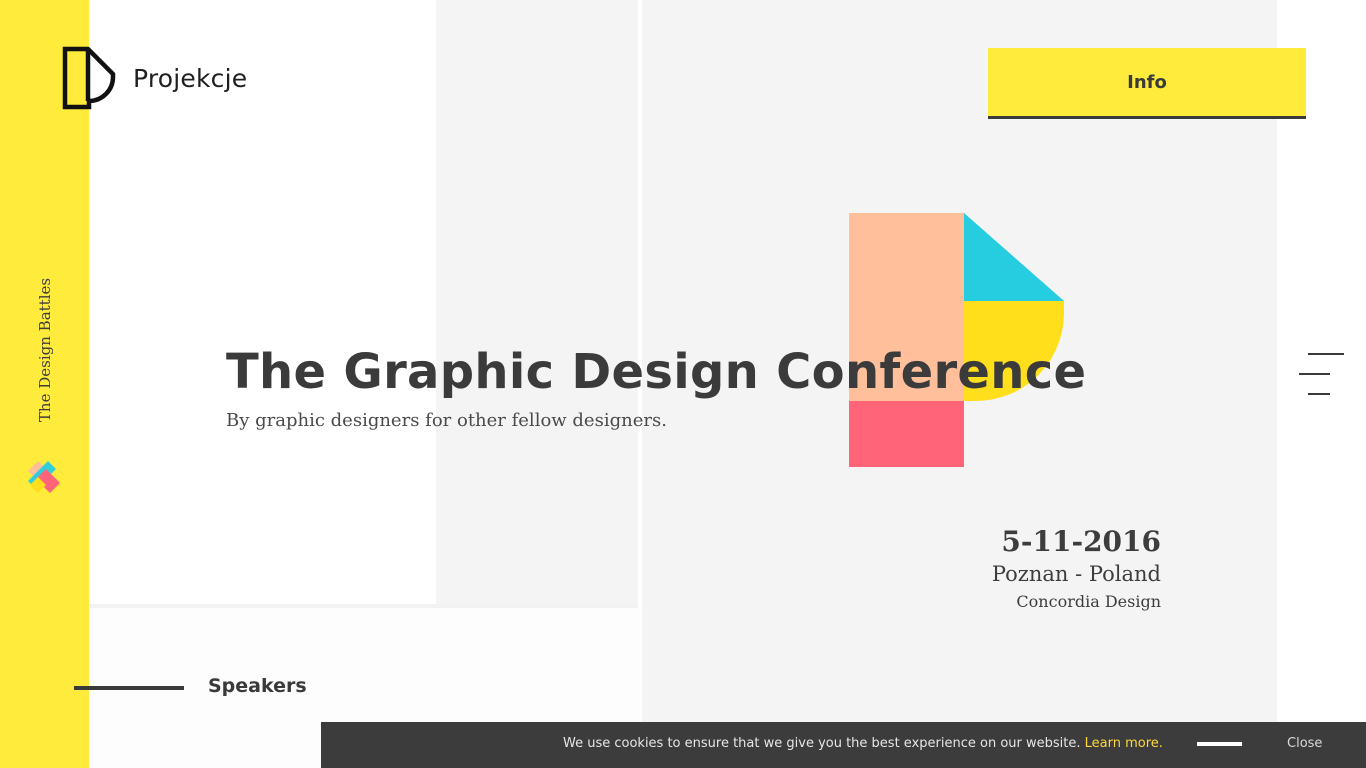  Describe the element at coordinates (1076, 574) in the screenshot. I see `event-location: Poznan - Poland` at that location.